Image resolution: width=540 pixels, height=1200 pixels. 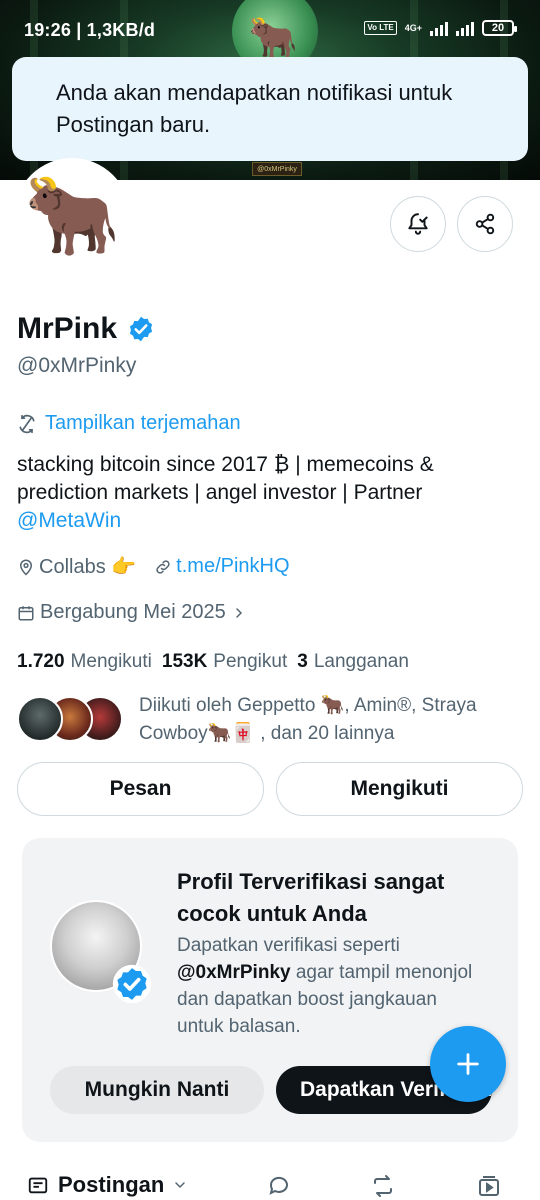 What do you see at coordinates (499, 28) in the screenshot?
I see `battery-icon: 20` at bounding box center [499, 28].